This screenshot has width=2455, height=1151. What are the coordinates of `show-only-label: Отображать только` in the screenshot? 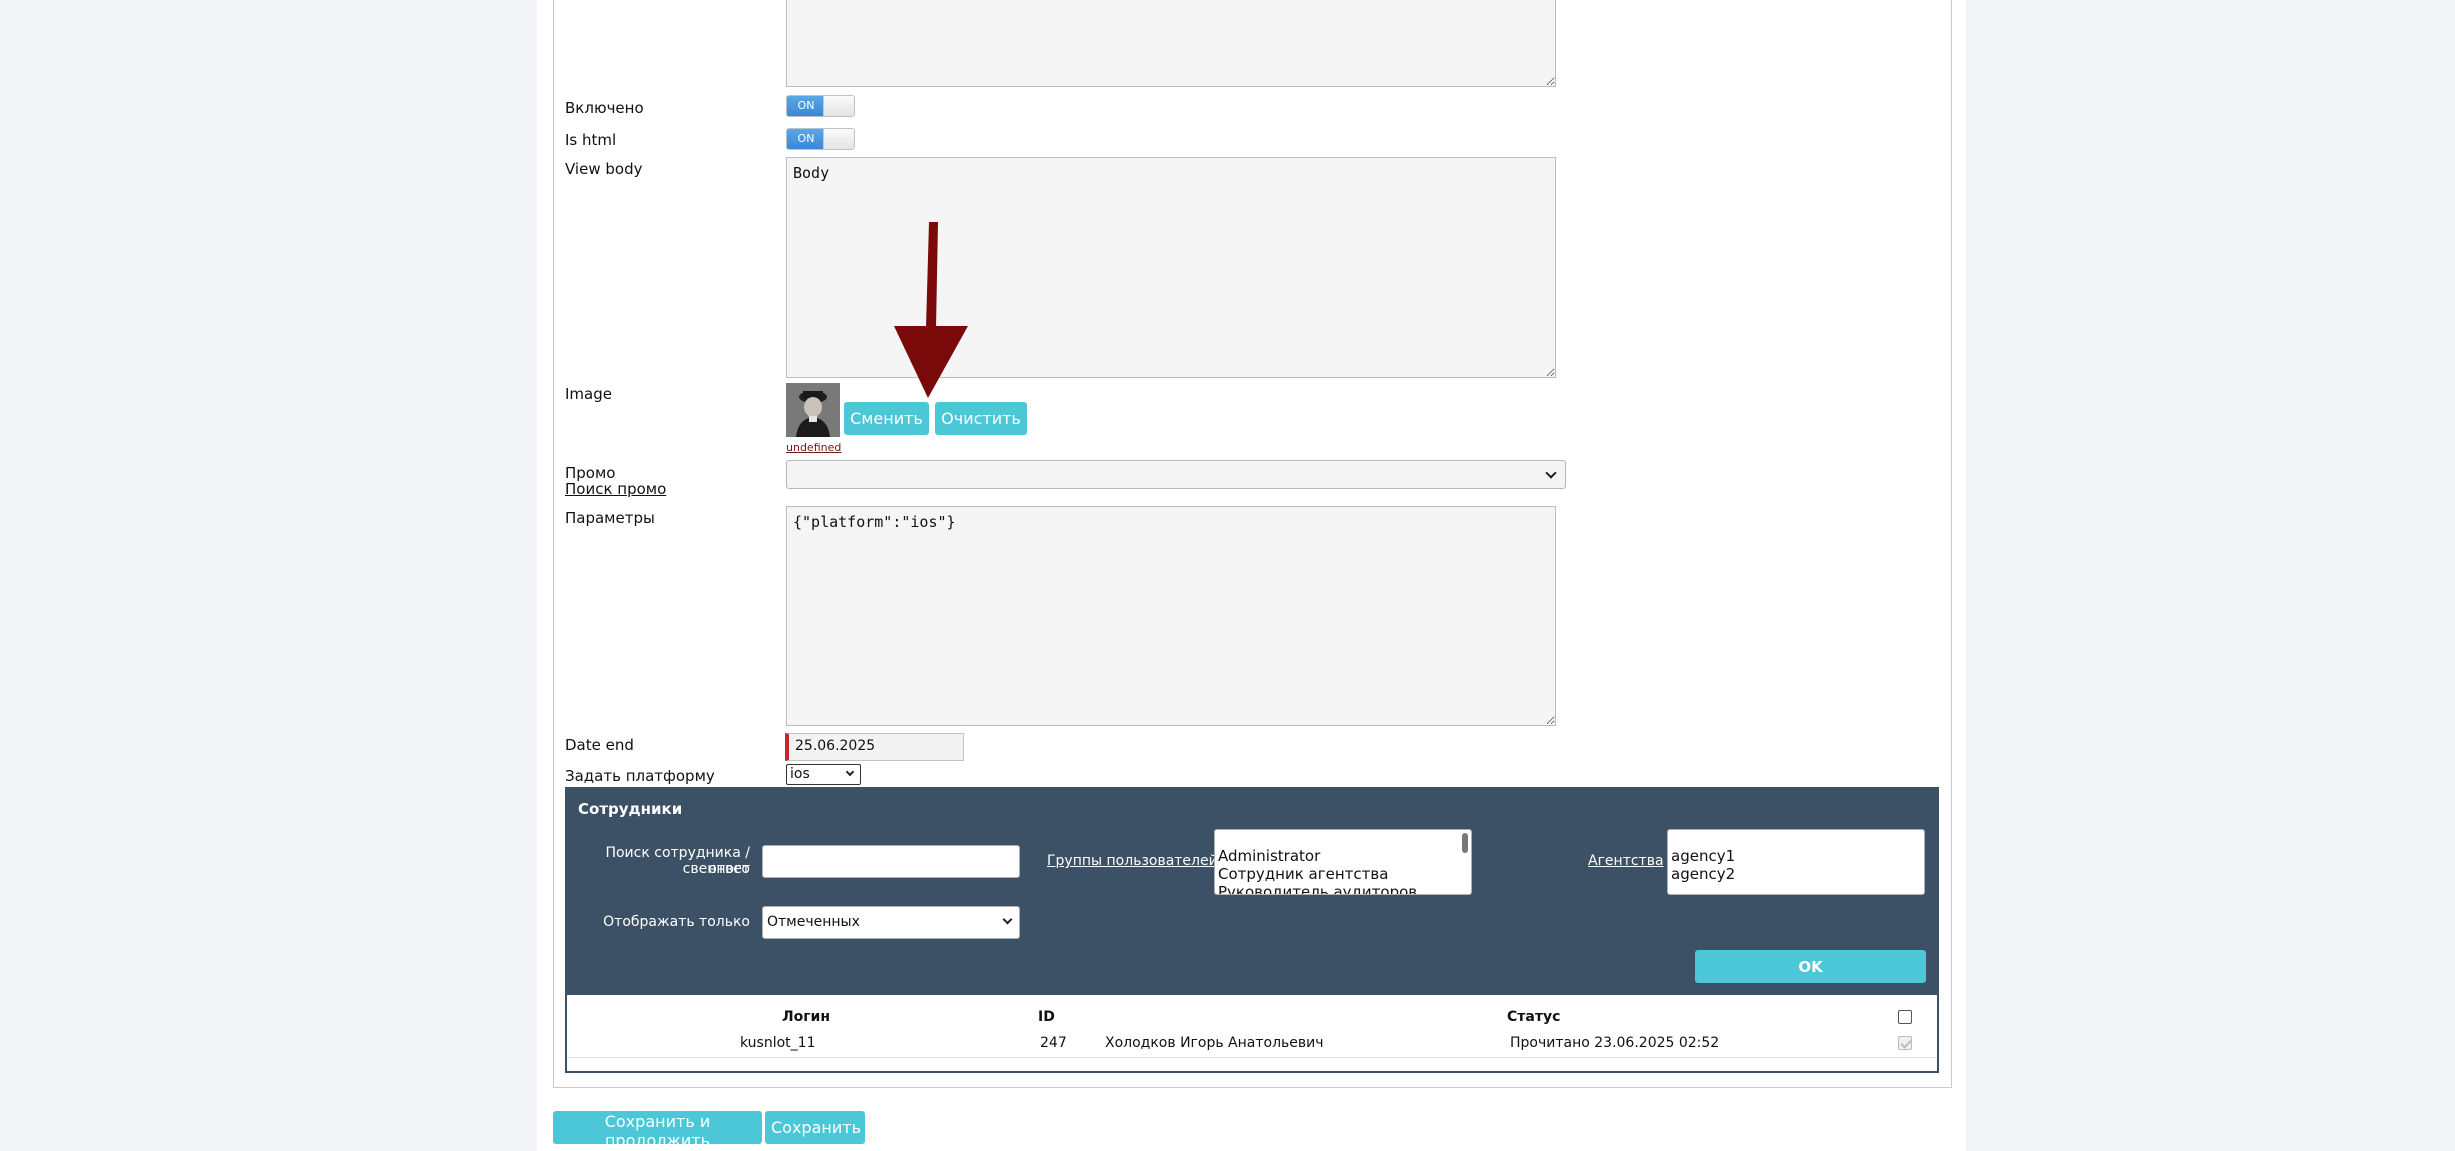 It's located at (676, 922).